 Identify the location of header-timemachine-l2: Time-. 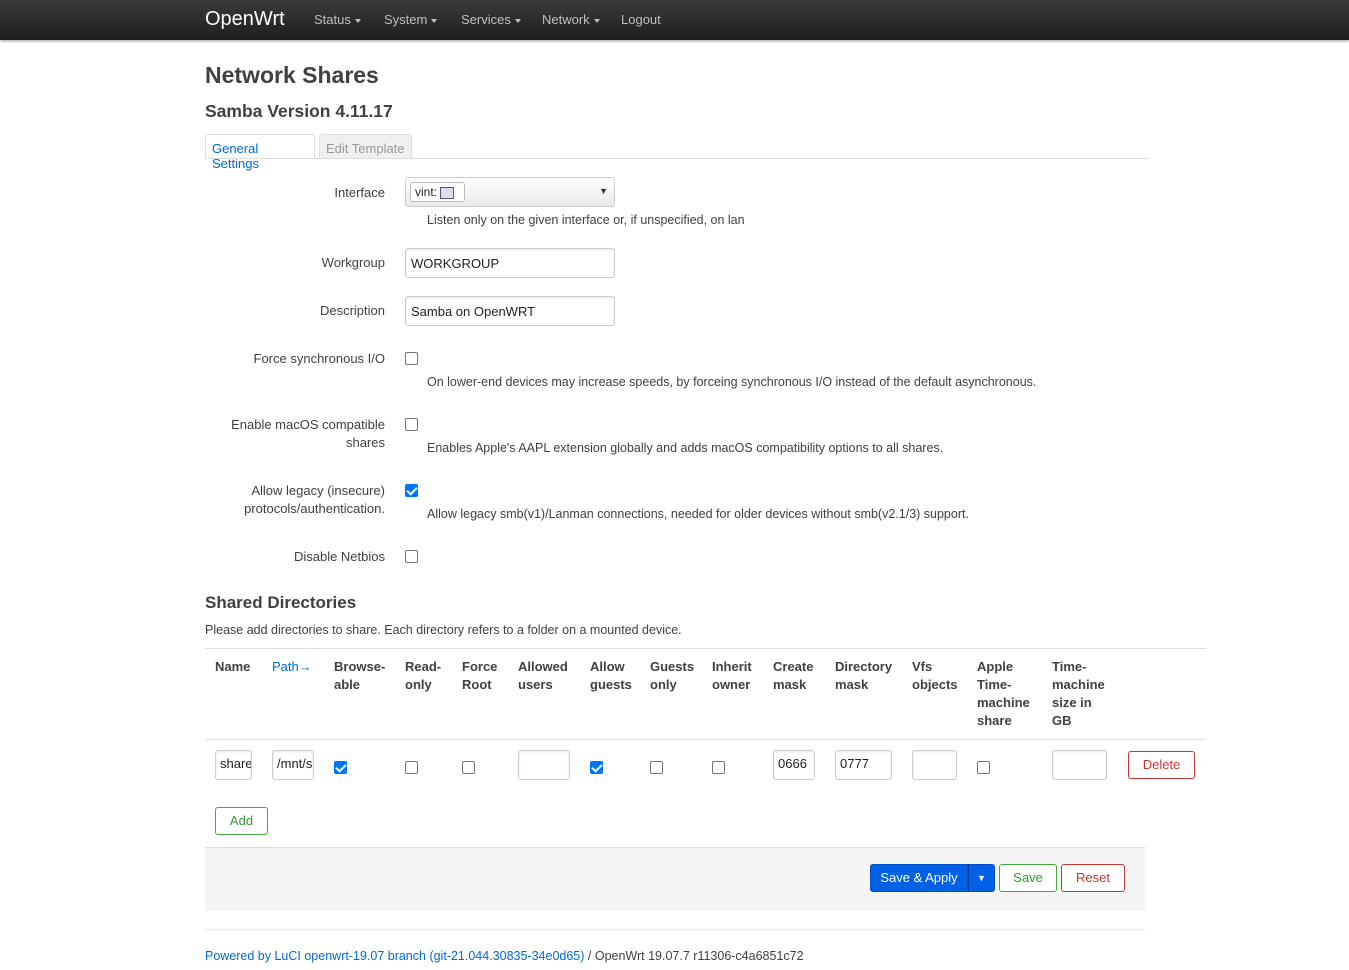
(994, 684).